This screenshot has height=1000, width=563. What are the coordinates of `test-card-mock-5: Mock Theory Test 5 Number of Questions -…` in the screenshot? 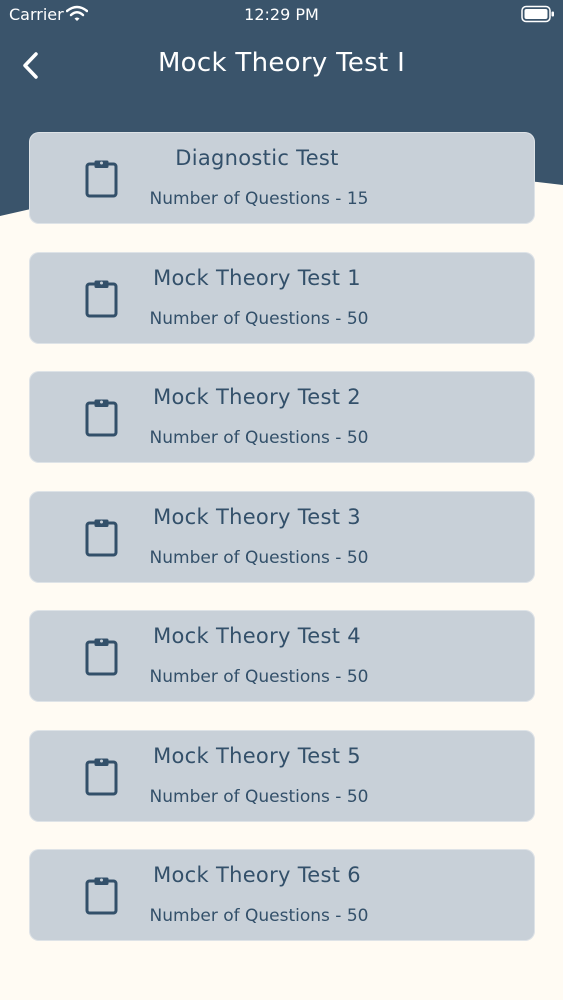 It's located at (282, 775).